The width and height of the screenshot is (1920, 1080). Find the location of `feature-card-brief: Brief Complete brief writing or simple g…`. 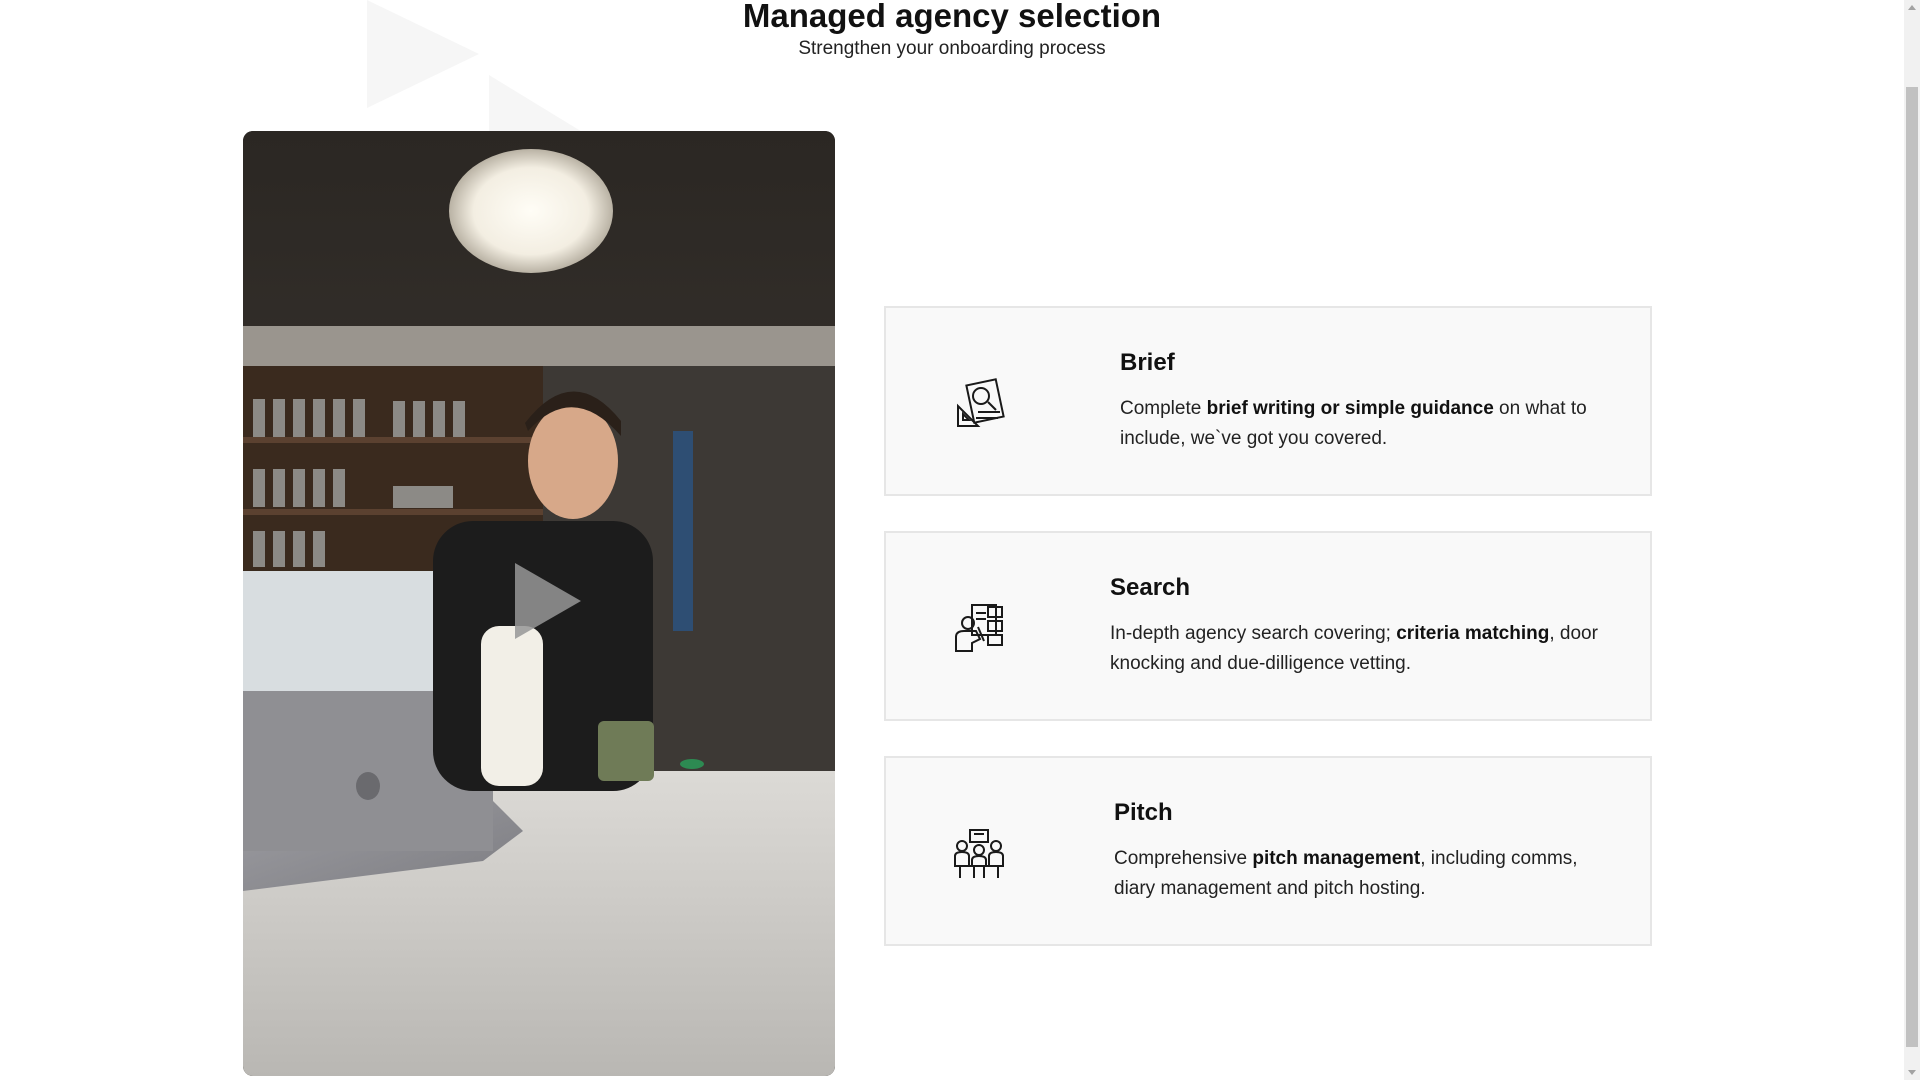

feature-card-brief: Brief Complete brief writing or simple g… is located at coordinates (1268, 401).